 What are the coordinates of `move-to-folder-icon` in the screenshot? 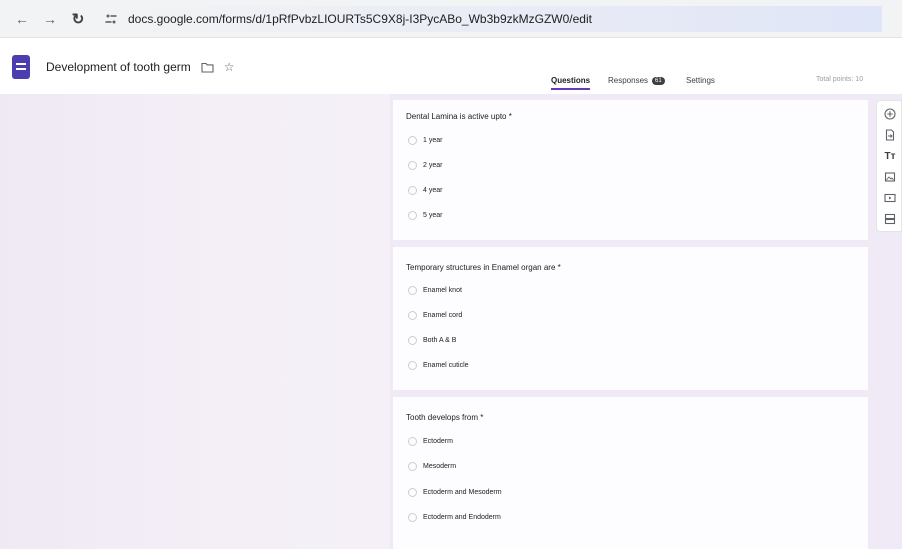 It's located at (207, 67).